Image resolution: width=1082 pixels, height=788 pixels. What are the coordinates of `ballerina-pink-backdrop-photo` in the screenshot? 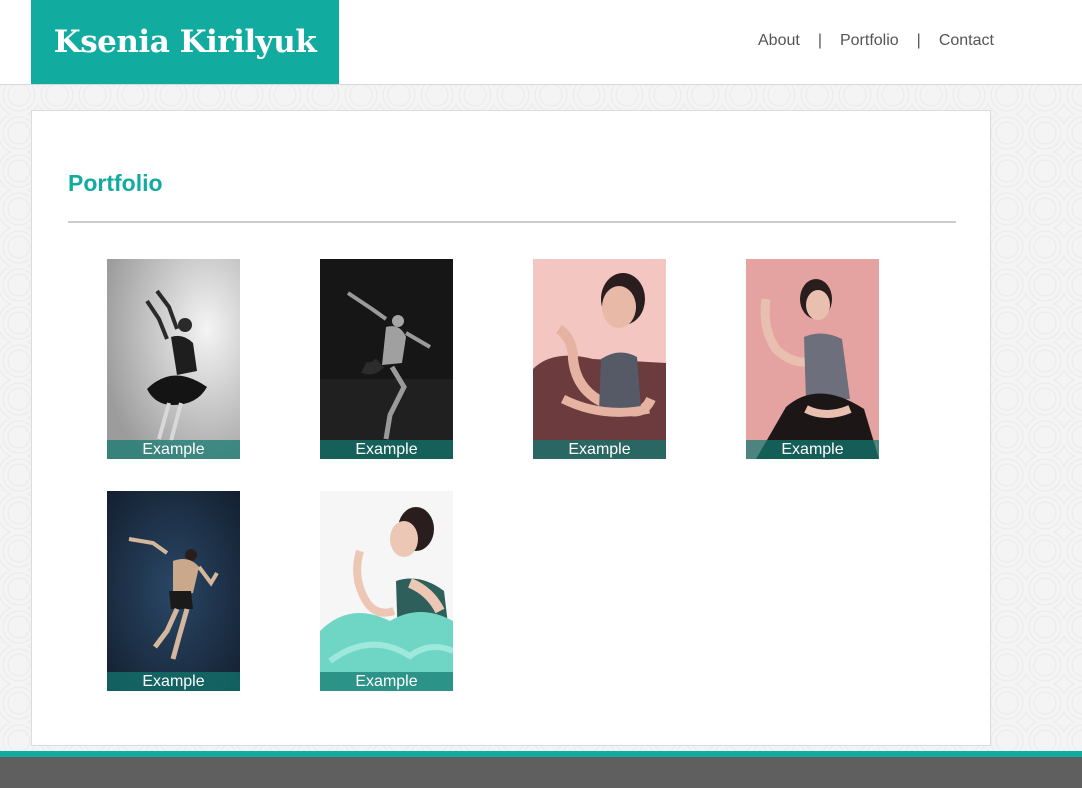 It's located at (599, 359).